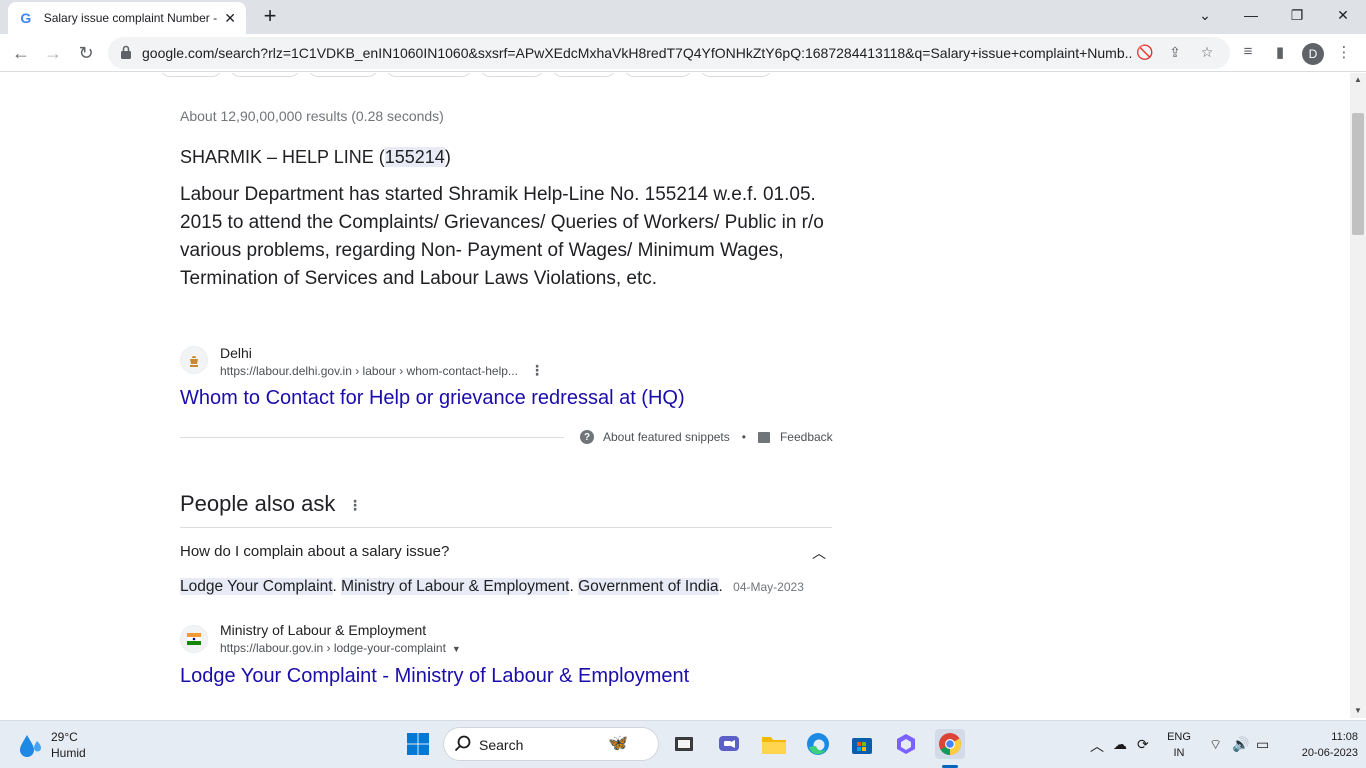  I want to click on blocked-content-icon: 🚫, so click(1145, 53).